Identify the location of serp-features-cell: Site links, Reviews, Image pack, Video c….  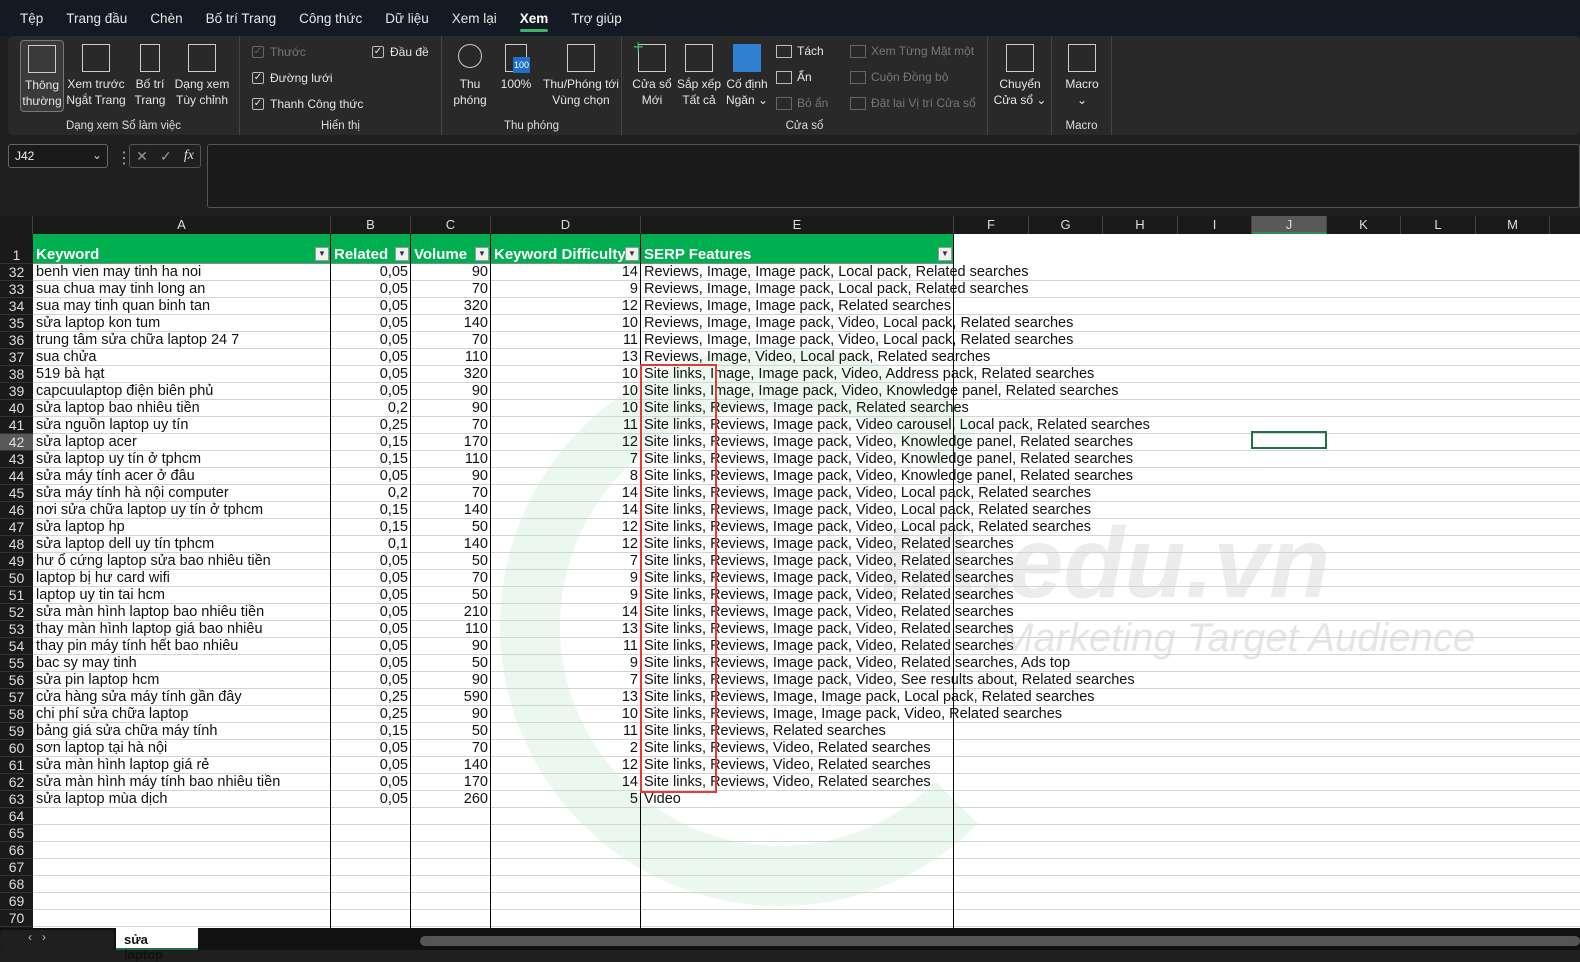
(1110, 425).